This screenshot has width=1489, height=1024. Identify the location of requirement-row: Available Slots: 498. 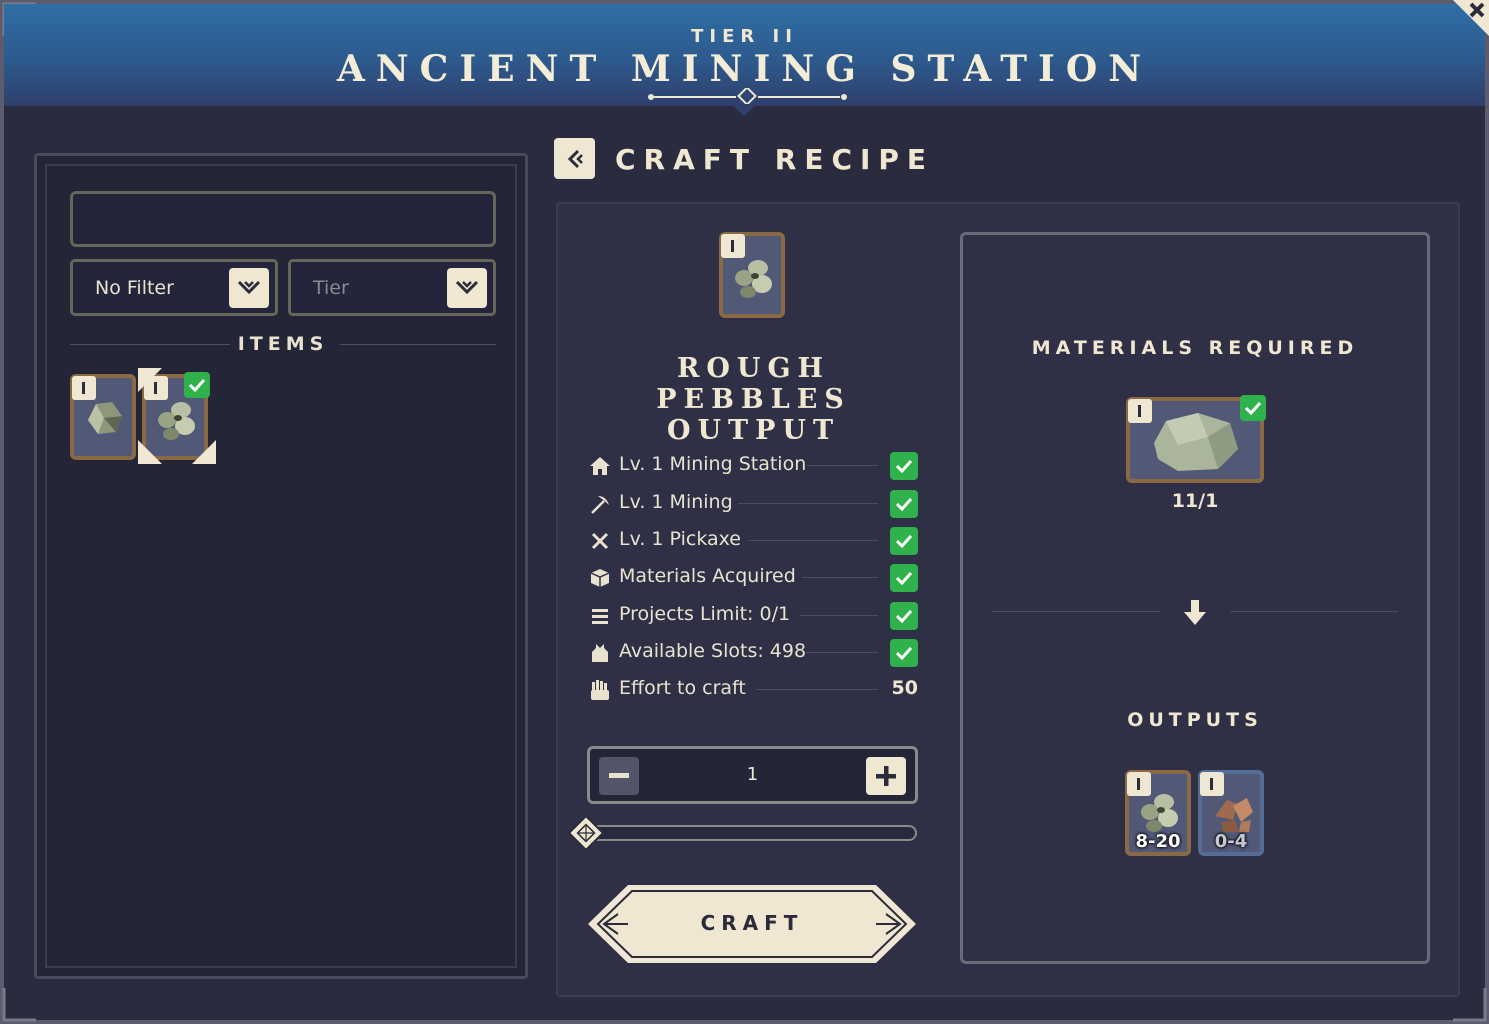
(753, 652).